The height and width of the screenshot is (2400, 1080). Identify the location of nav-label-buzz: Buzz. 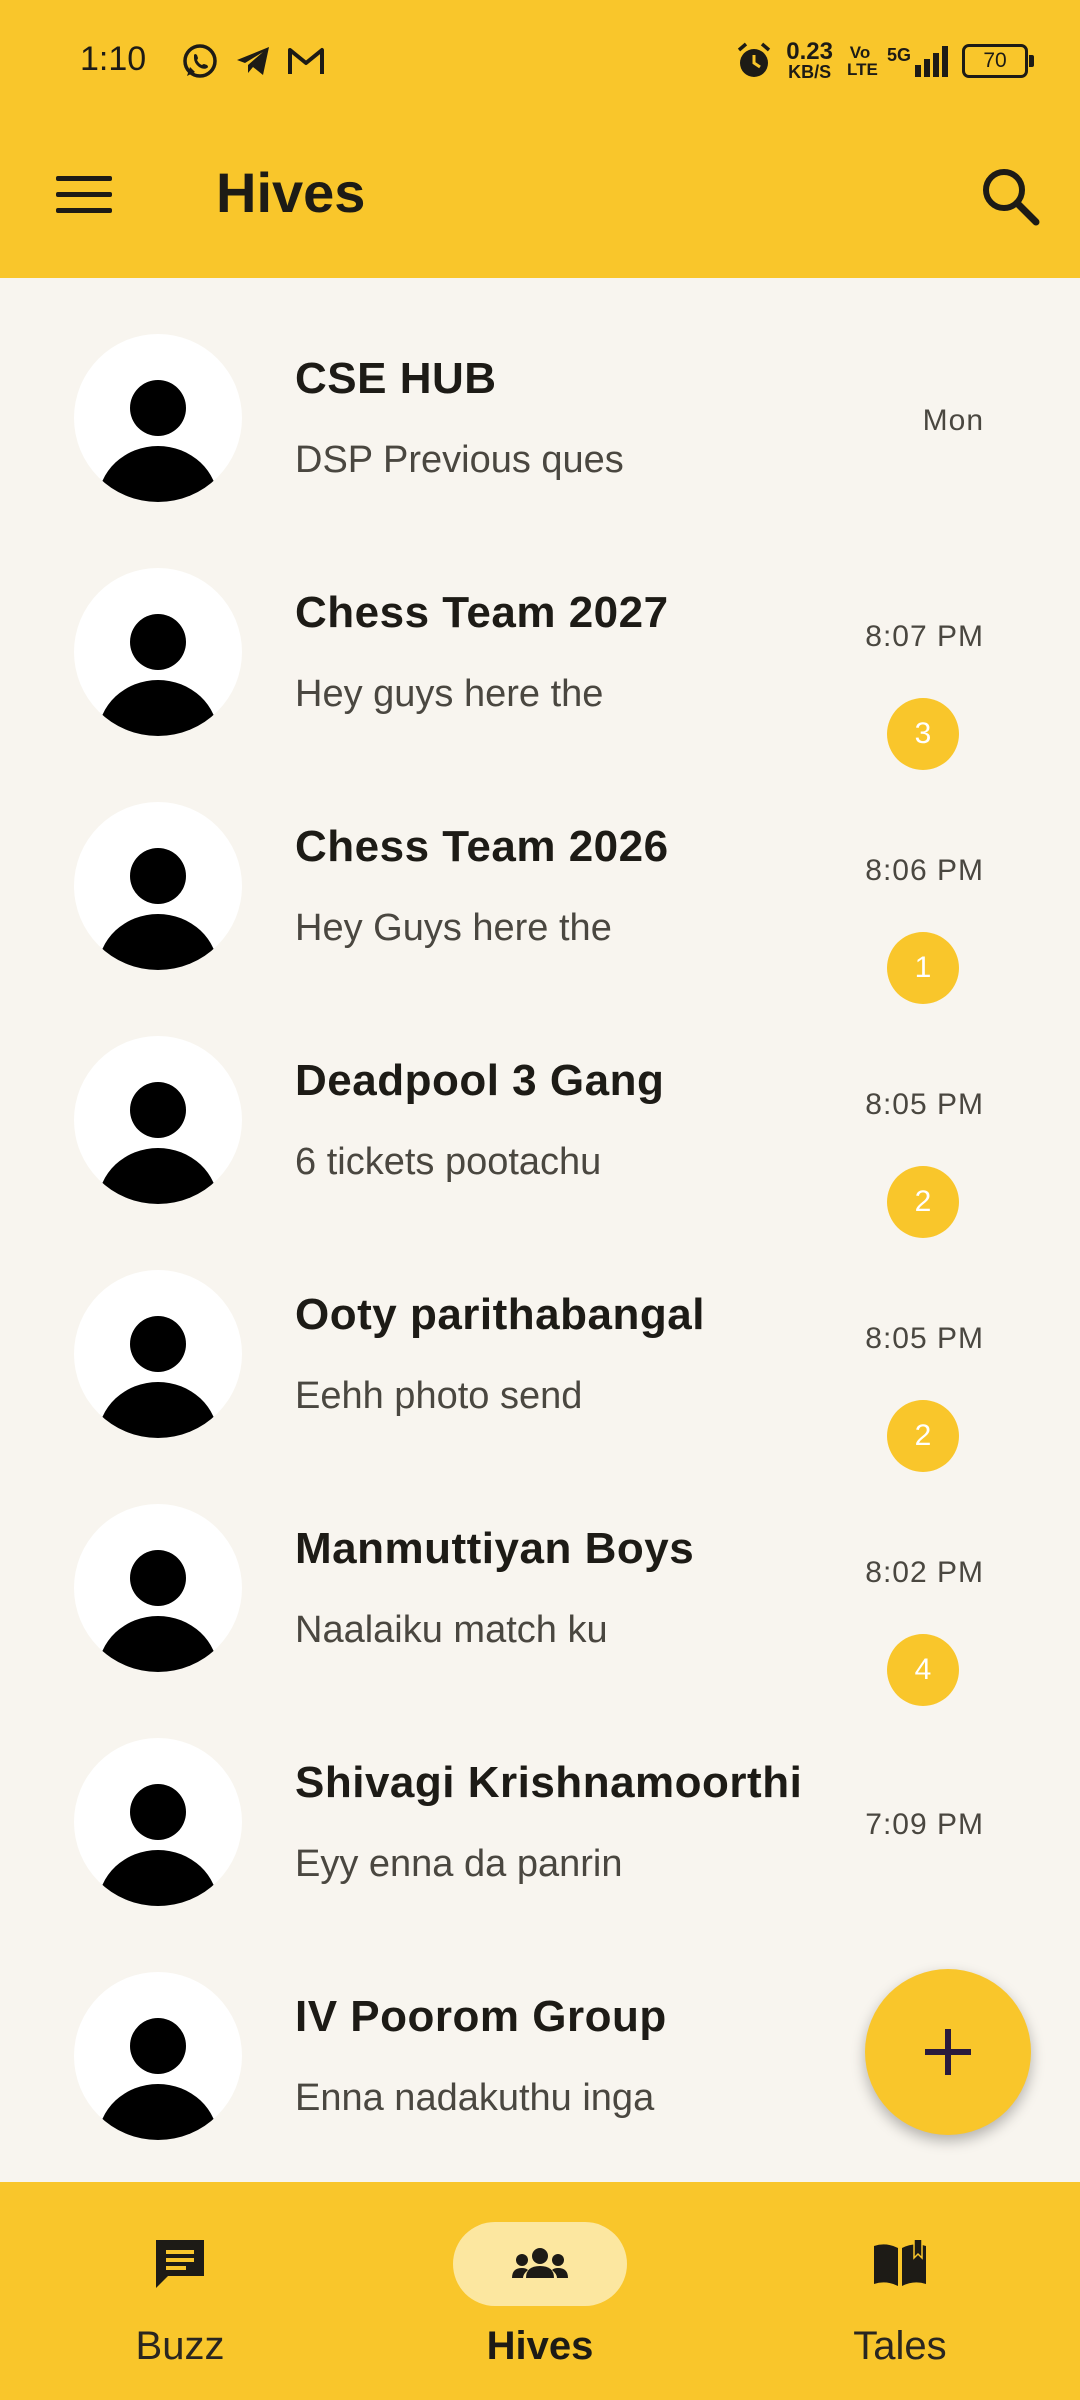
(180, 2346).